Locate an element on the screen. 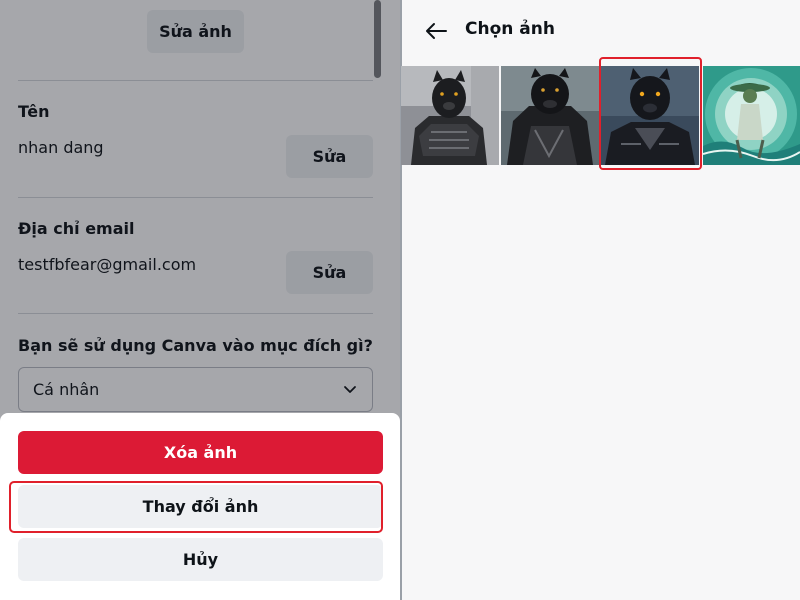  fisherman-wave-image is located at coordinates (751, 115).